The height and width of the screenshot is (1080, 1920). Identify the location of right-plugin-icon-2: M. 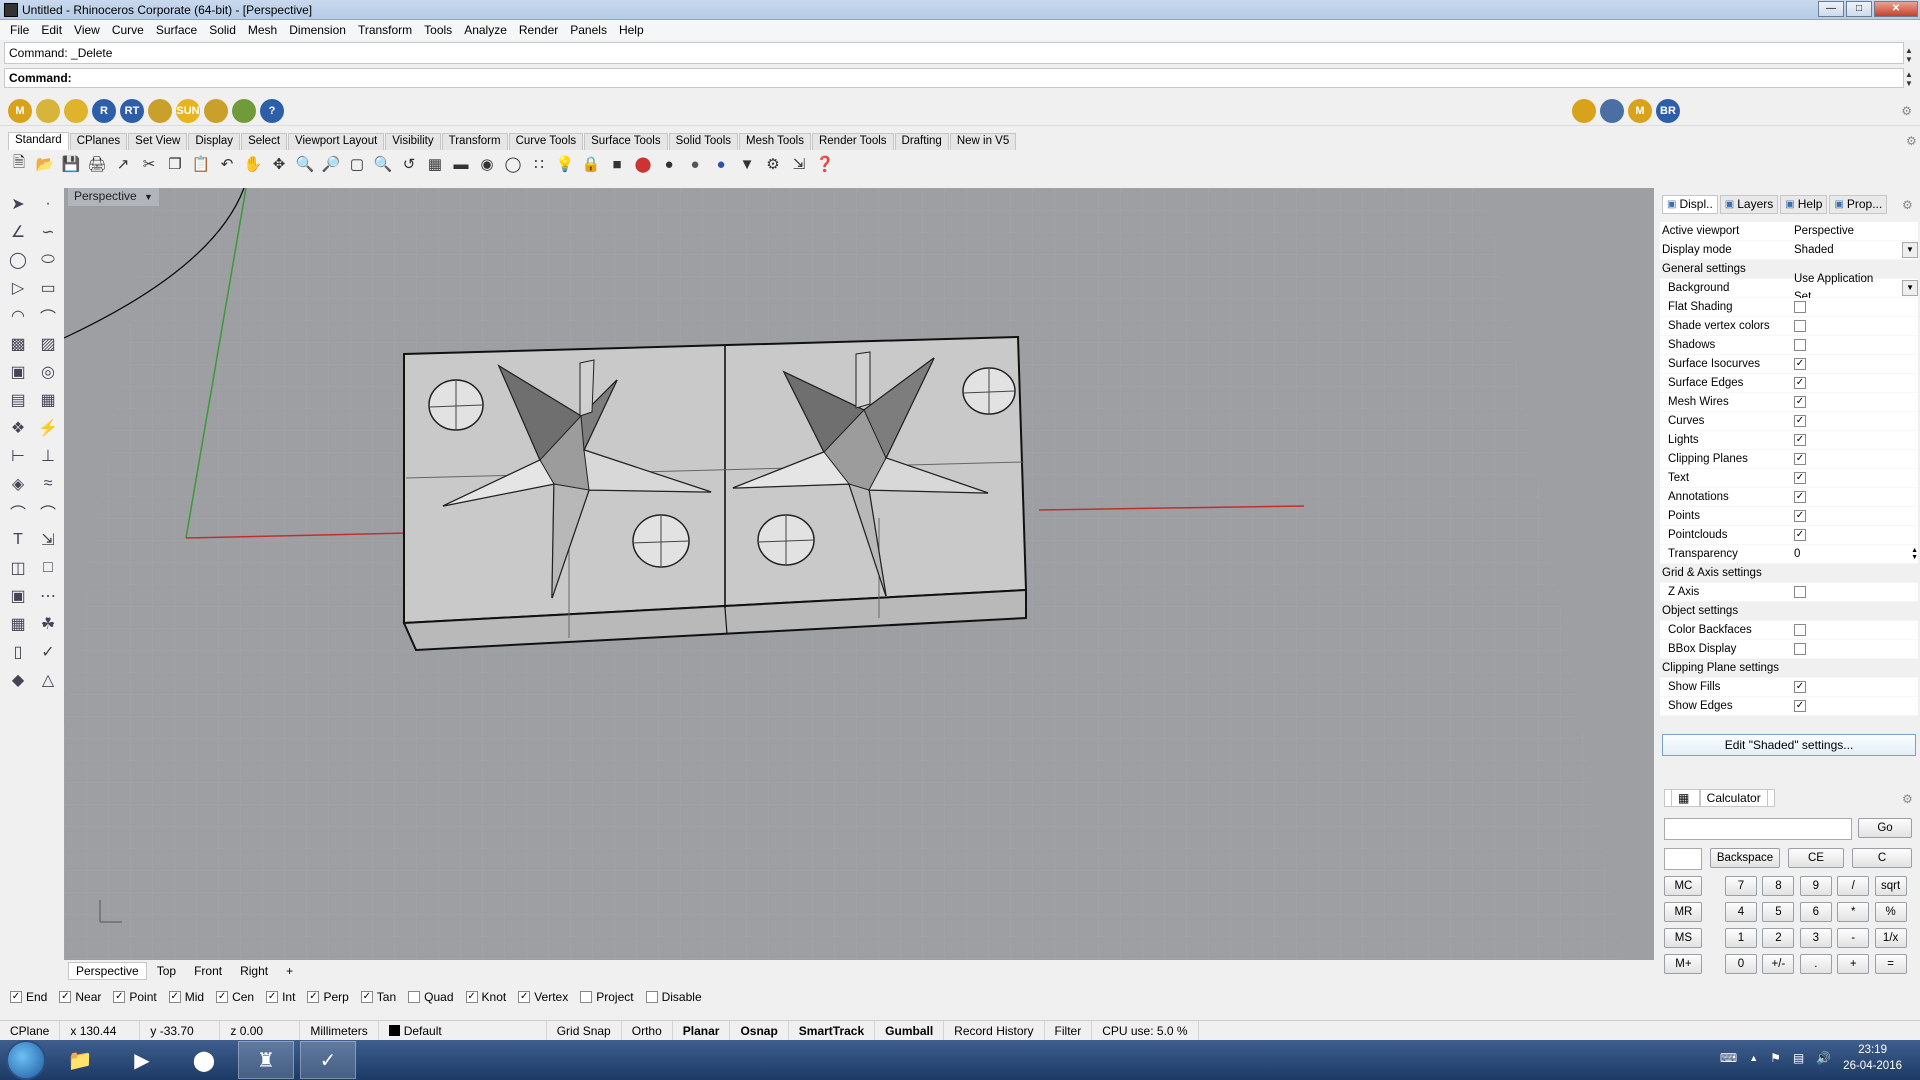
(1640, 111).